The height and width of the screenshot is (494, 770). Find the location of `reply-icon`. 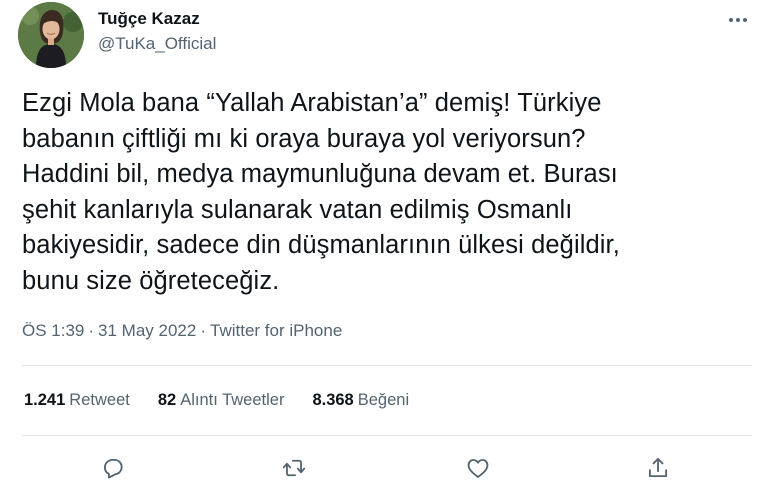

reply-icon is located at coordinates (113, 468).